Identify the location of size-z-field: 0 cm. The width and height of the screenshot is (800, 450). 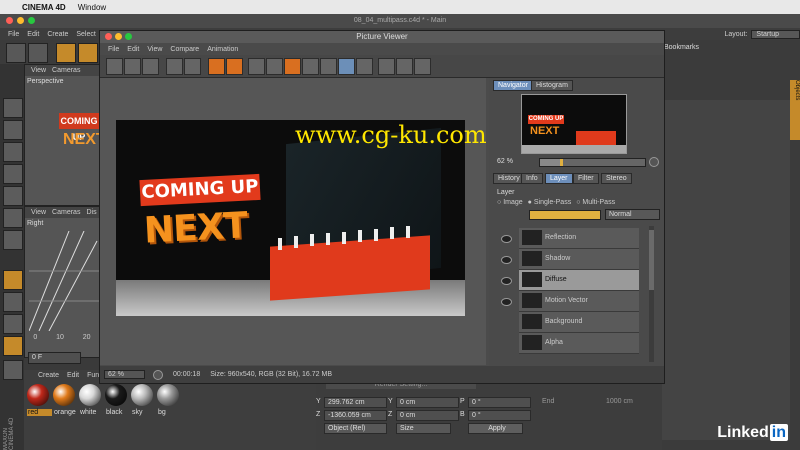
(427, 415).